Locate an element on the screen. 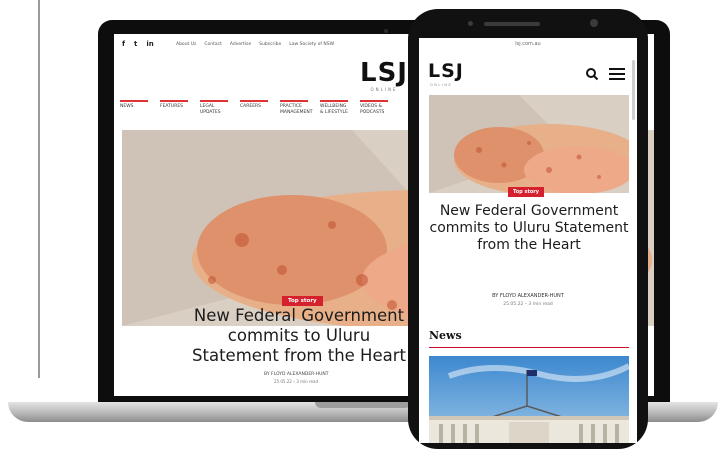 This screenshot has height=449, width=726. news-section-title: News is located at coordinates (445, 335).